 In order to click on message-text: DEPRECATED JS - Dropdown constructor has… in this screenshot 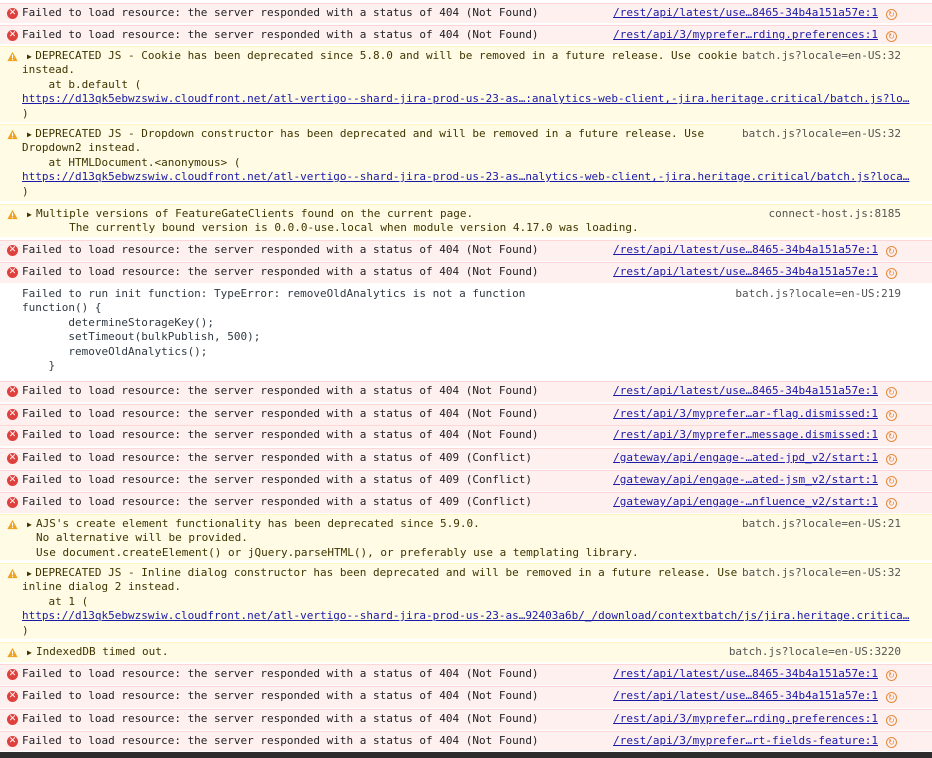, I will do `click(363, 148)`.